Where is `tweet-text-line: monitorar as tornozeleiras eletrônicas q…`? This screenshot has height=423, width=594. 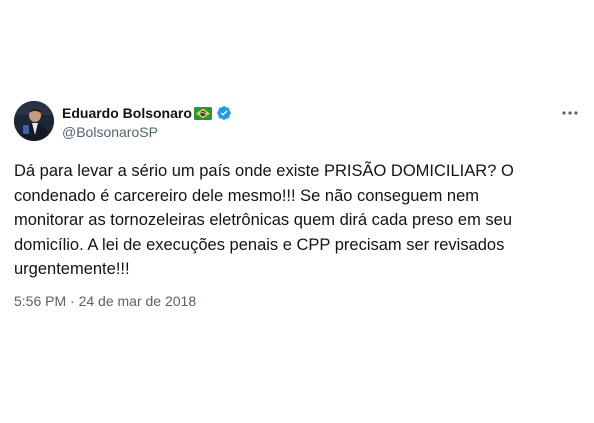
tweet-text-line: monitorar as tornozeleiras eletrônicas q… is located at coordinates (263, 220).